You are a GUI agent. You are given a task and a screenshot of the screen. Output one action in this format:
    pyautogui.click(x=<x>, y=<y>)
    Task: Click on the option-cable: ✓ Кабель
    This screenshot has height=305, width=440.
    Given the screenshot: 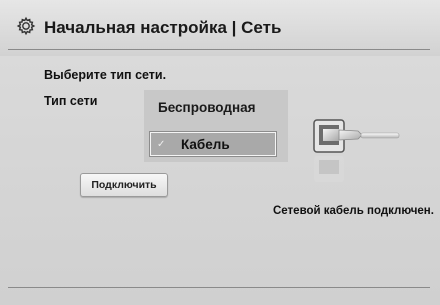 What is the action you would take?
    pyautogui.click(x=213, y=144)
    